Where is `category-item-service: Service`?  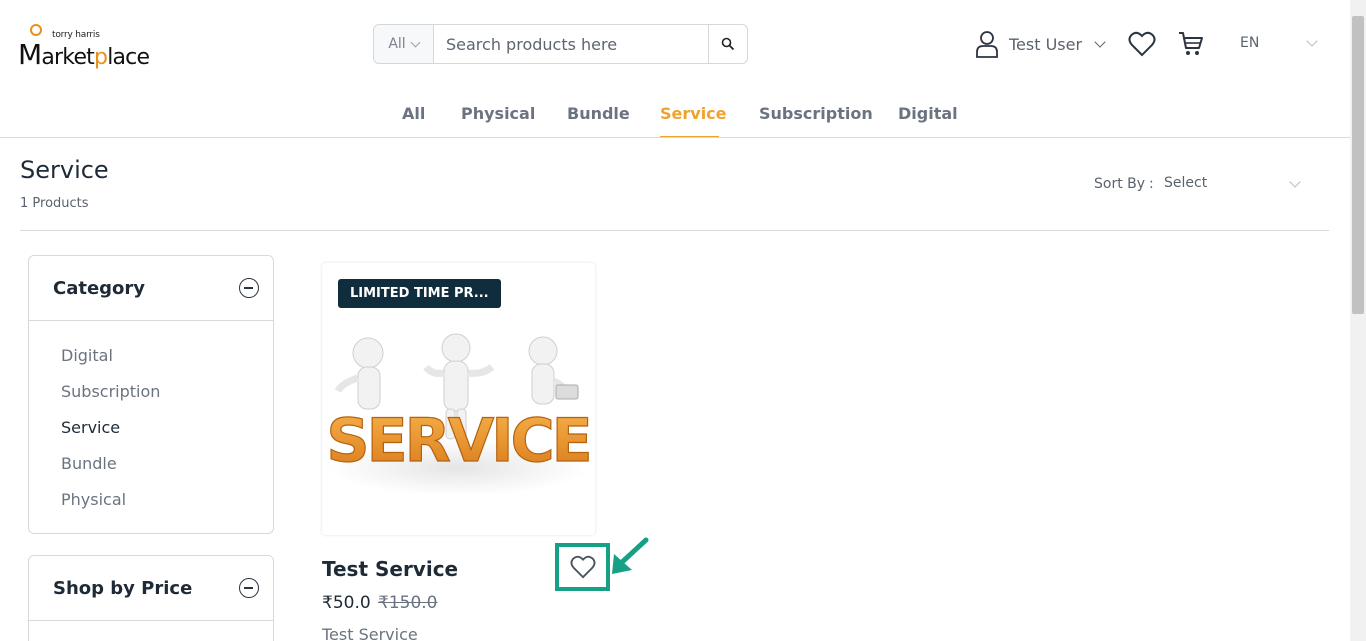
category-item-service: Service is located at coordinates (90, 427).